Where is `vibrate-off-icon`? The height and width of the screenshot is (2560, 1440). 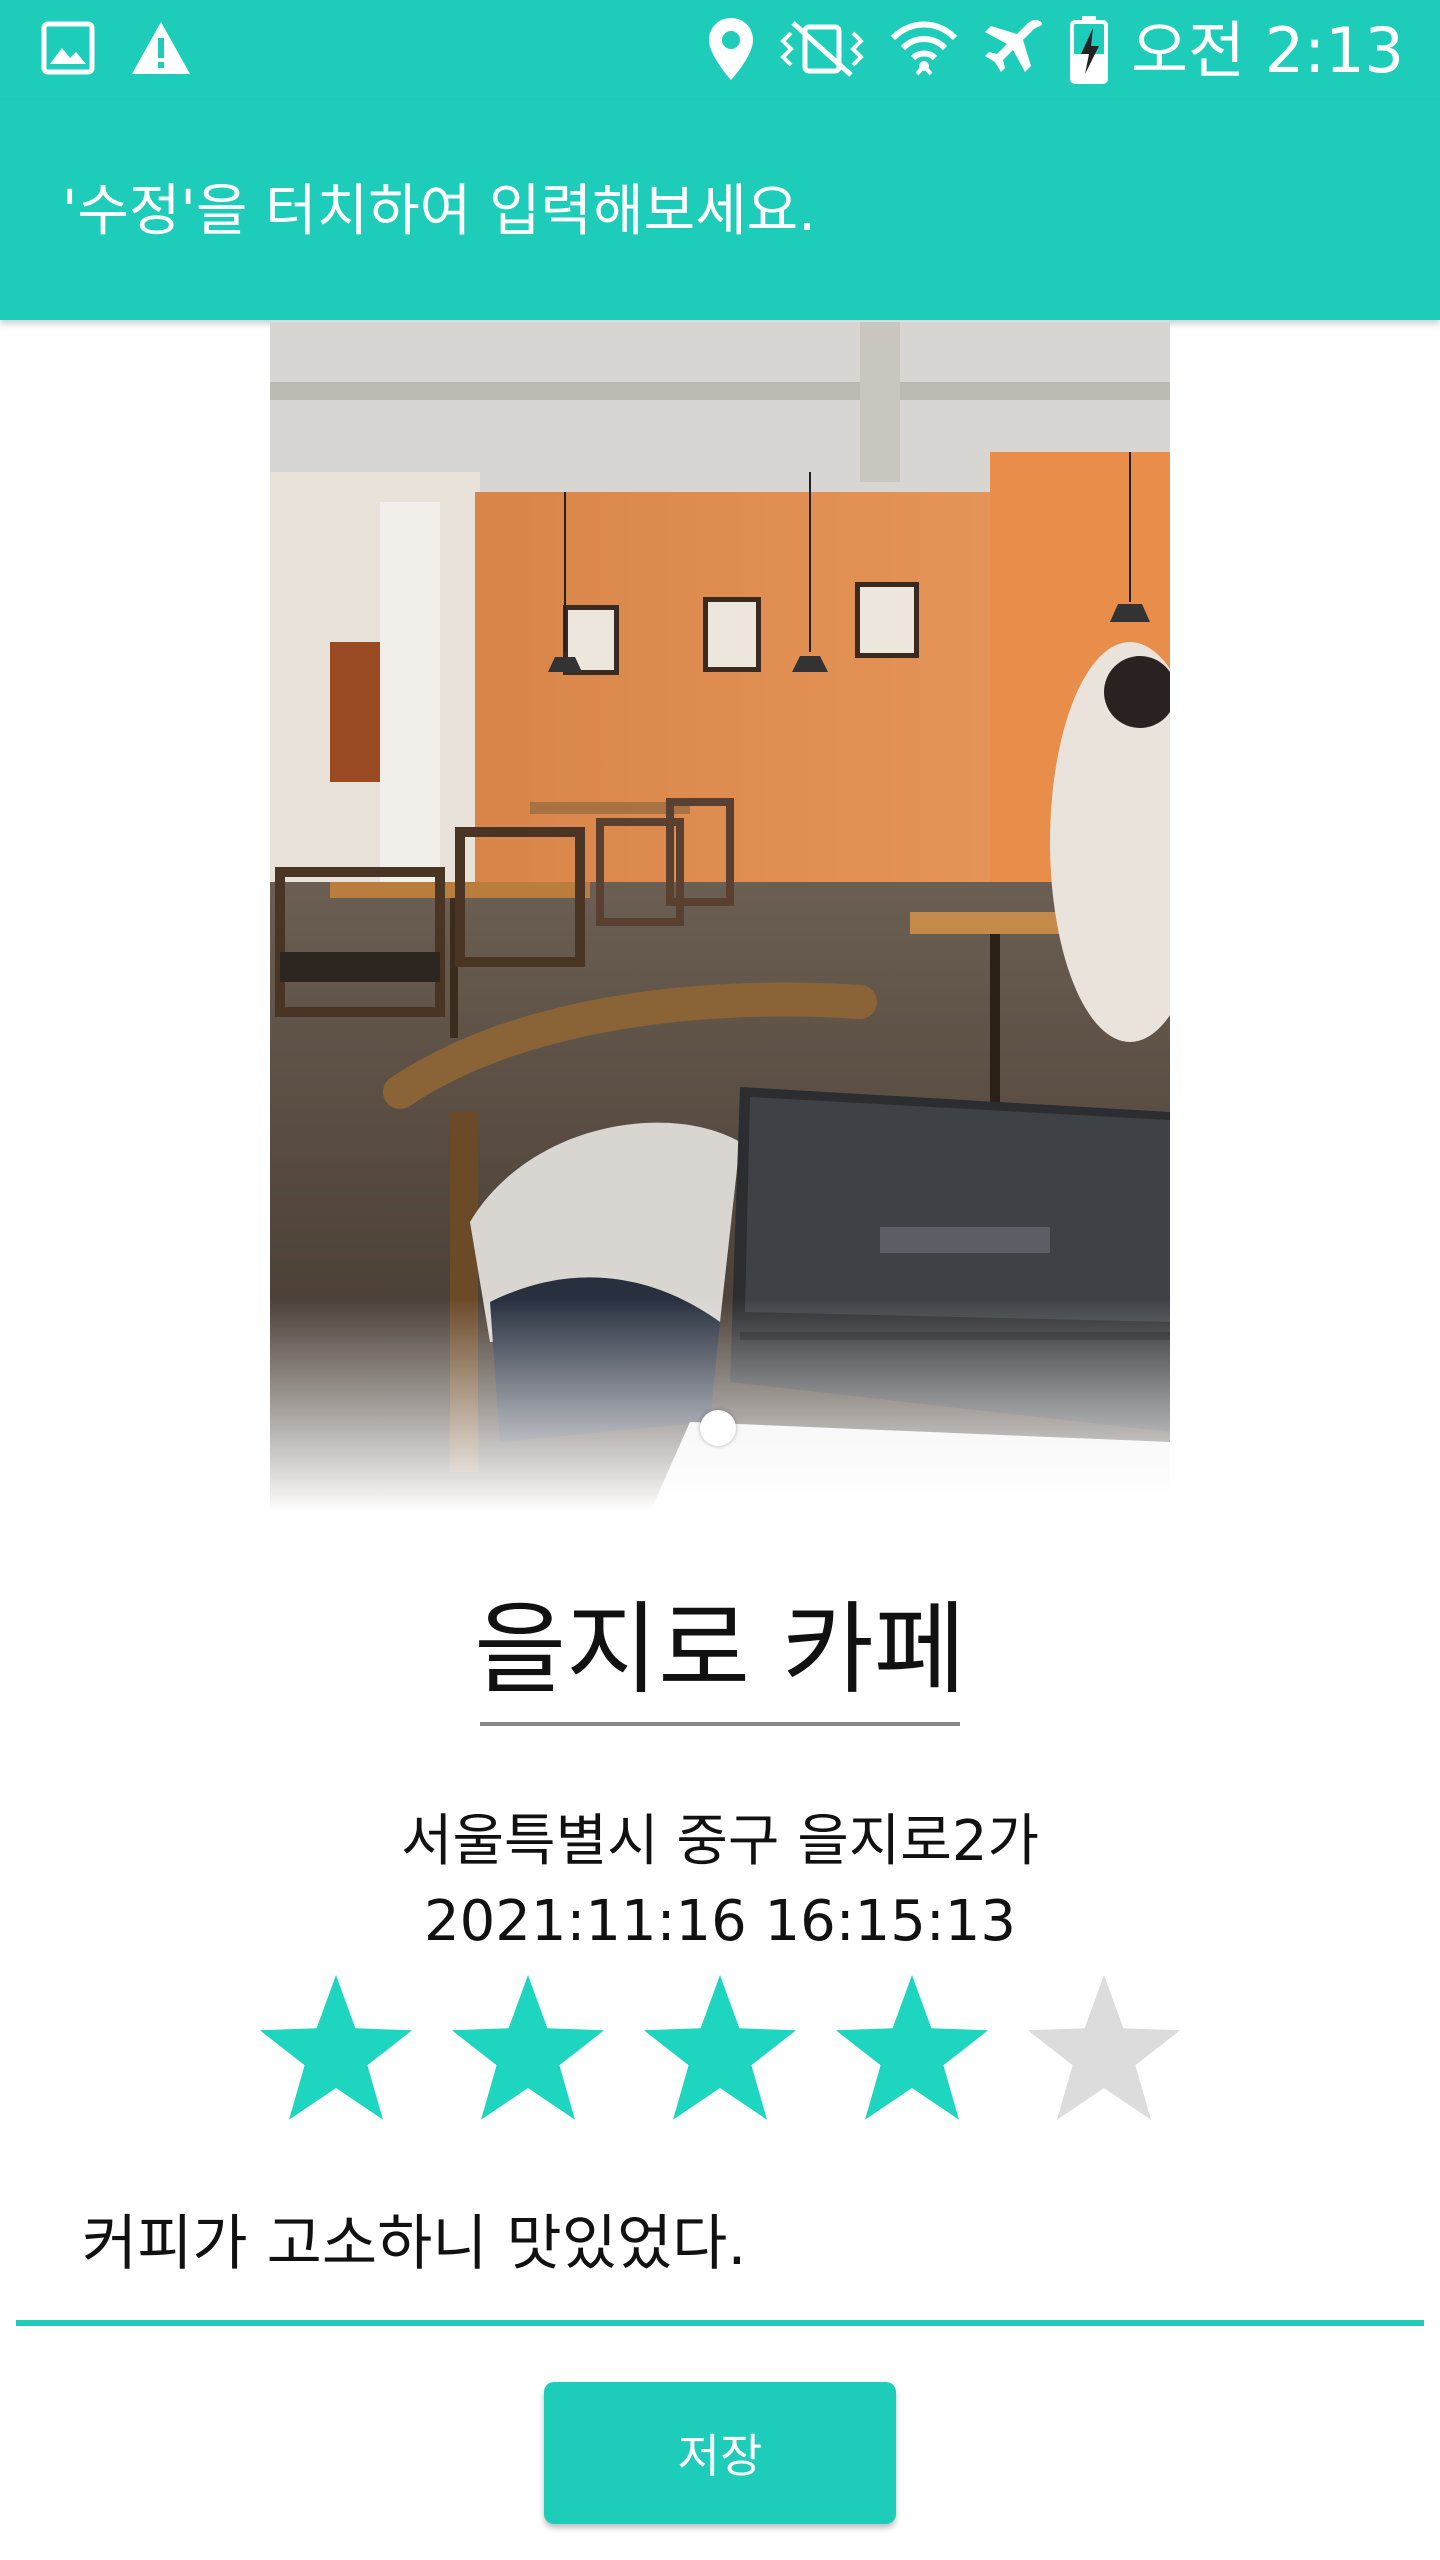
vibrate-off-icon is located at coordinates (822, 51).